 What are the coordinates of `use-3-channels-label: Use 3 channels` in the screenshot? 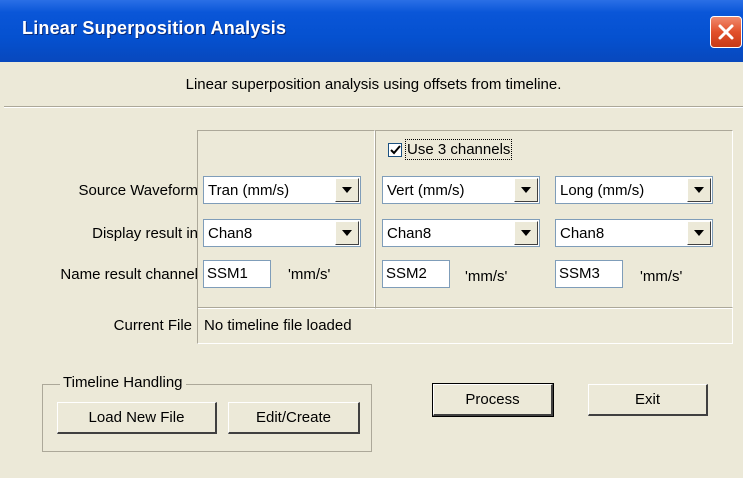 It's located at (458, 149).